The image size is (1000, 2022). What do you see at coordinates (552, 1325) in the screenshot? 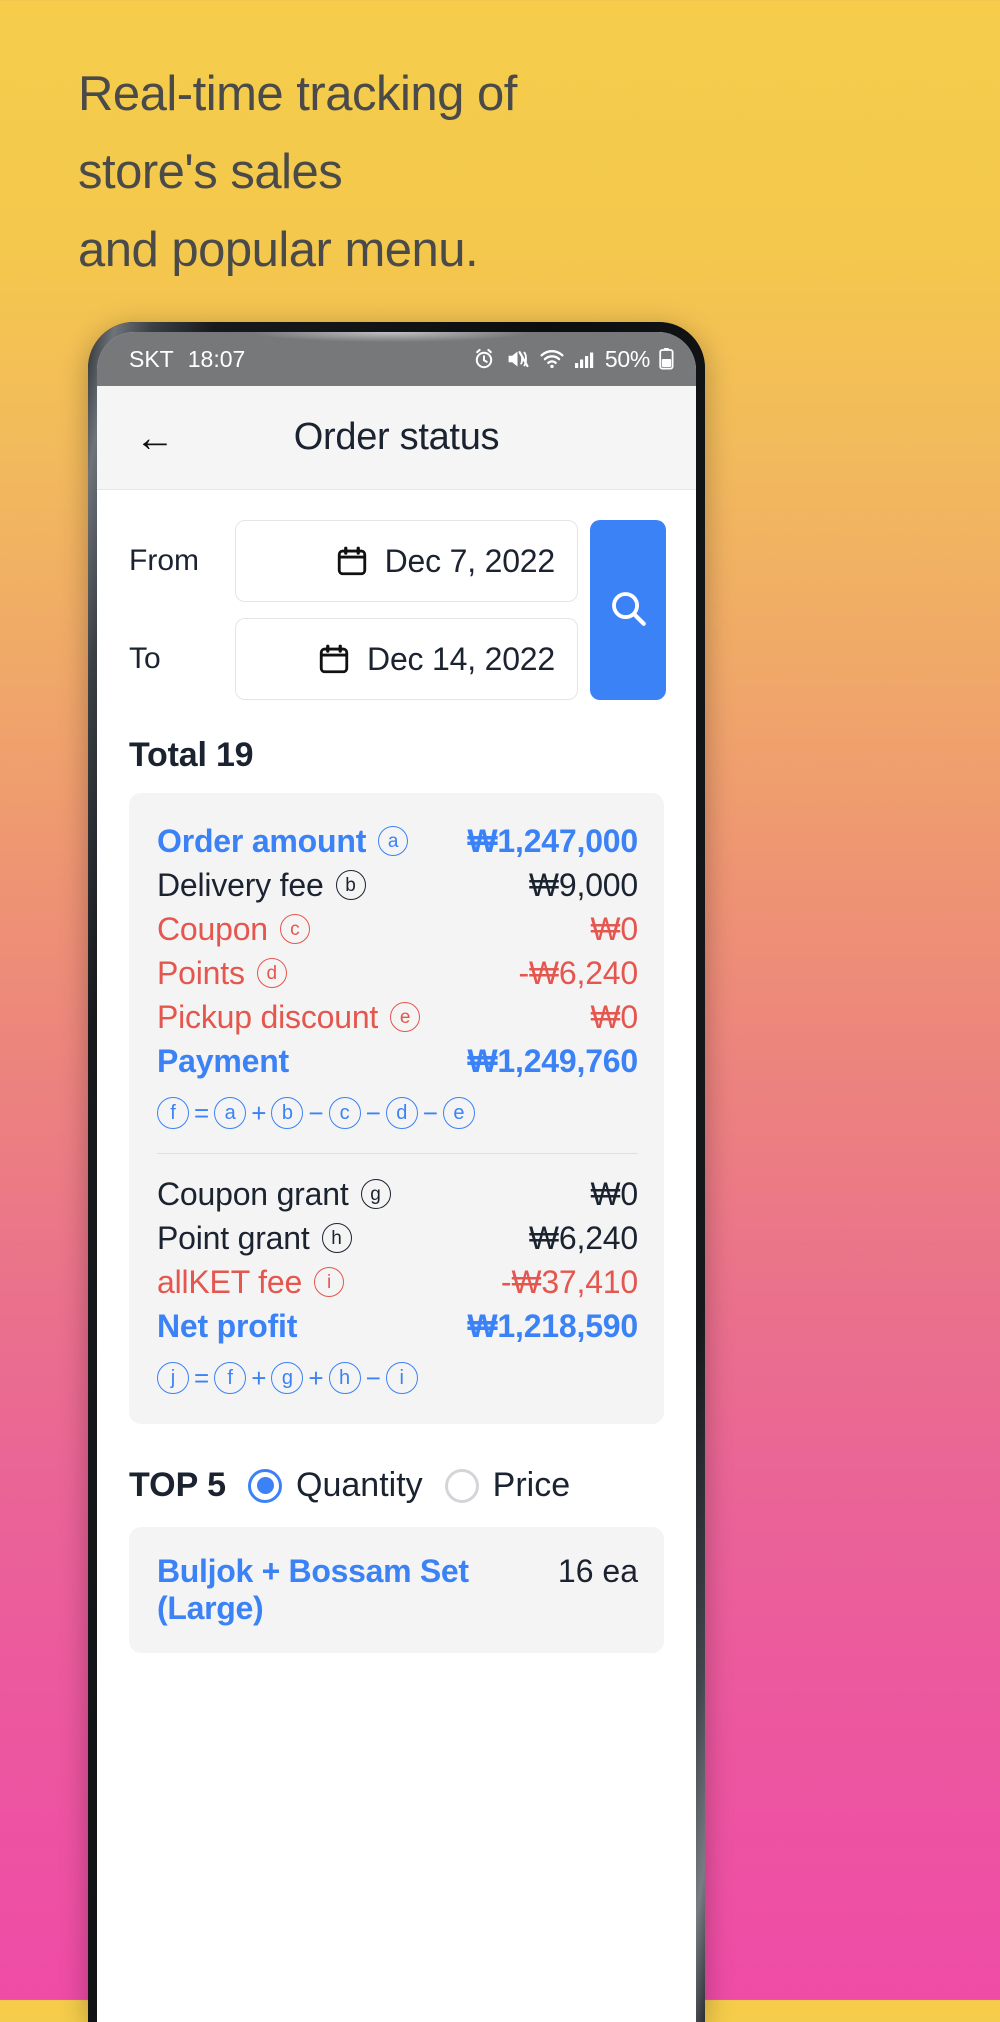
I see `summary-row-value: ₩1,218,590` at bounding box center [552, 1325].